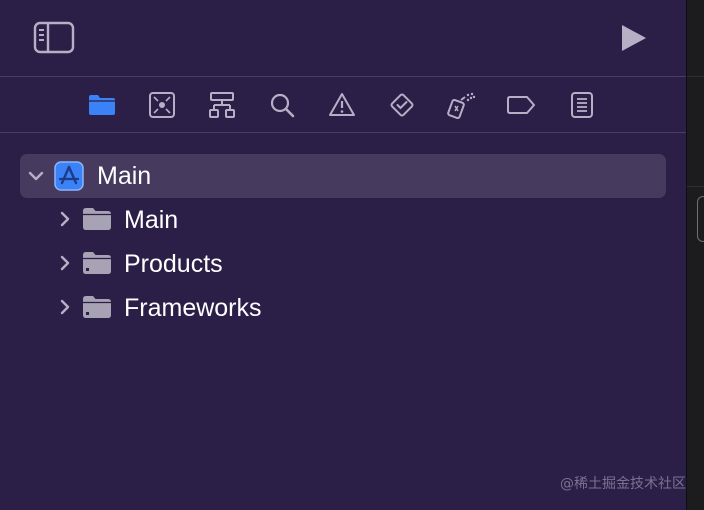 This screenshot has height=510, width=704. What do you see at coordinates (222, 105) in the screenshot?
I see `symbol-navigator-icon` at bounding box center [222, 105].